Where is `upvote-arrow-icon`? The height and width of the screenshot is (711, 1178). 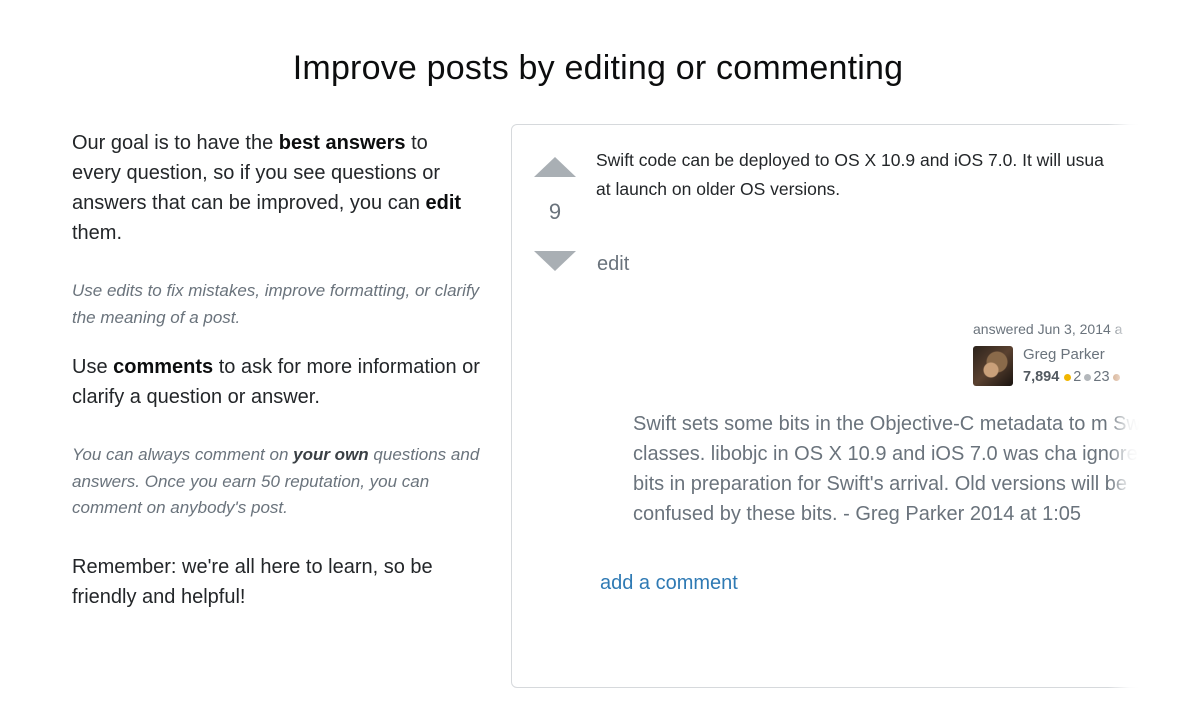 upvote-arrow-icon is located at coordinates (555, 167).